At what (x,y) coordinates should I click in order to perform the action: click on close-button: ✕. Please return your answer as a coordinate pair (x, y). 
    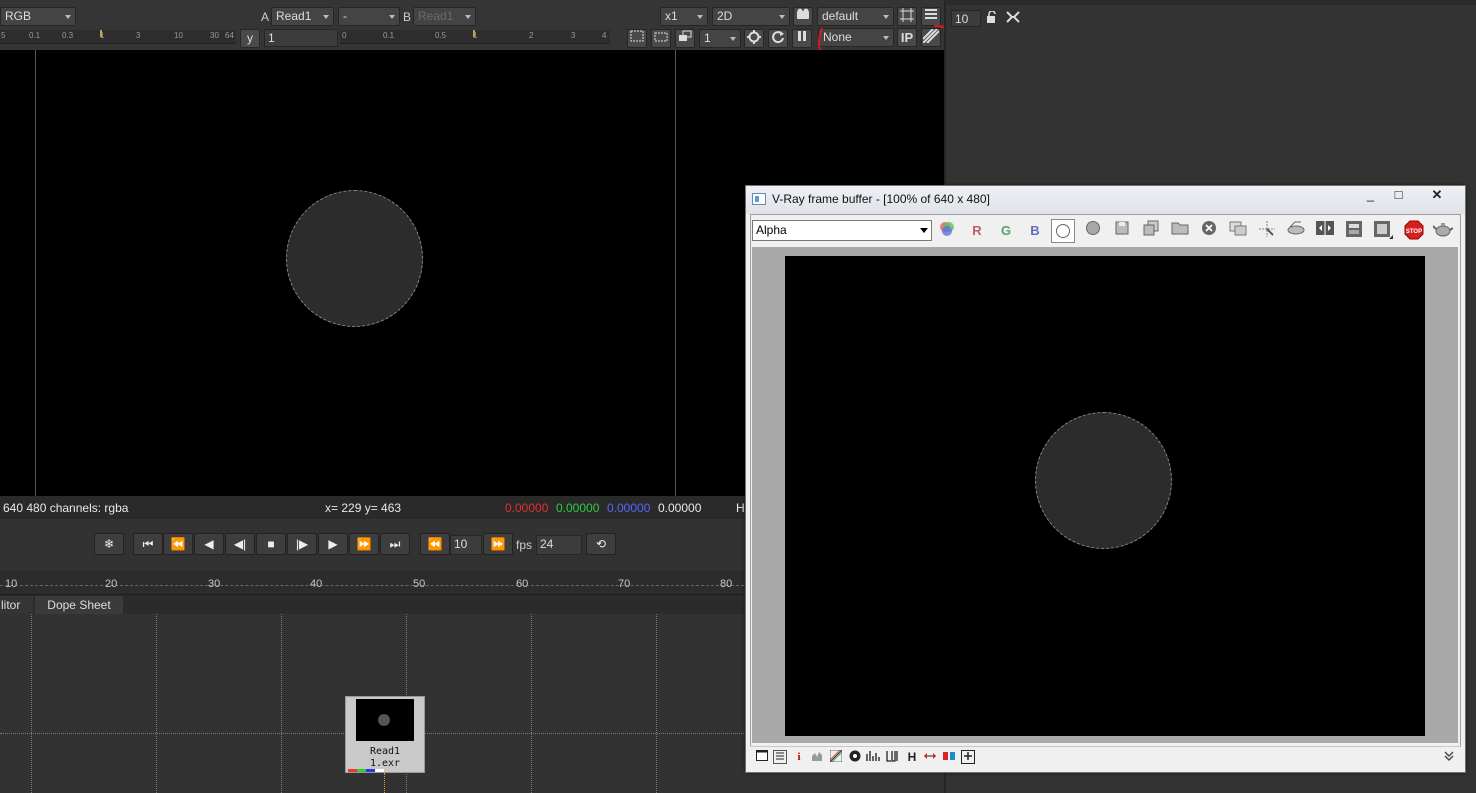
    Looking at the image, I should click on (1437, 196).